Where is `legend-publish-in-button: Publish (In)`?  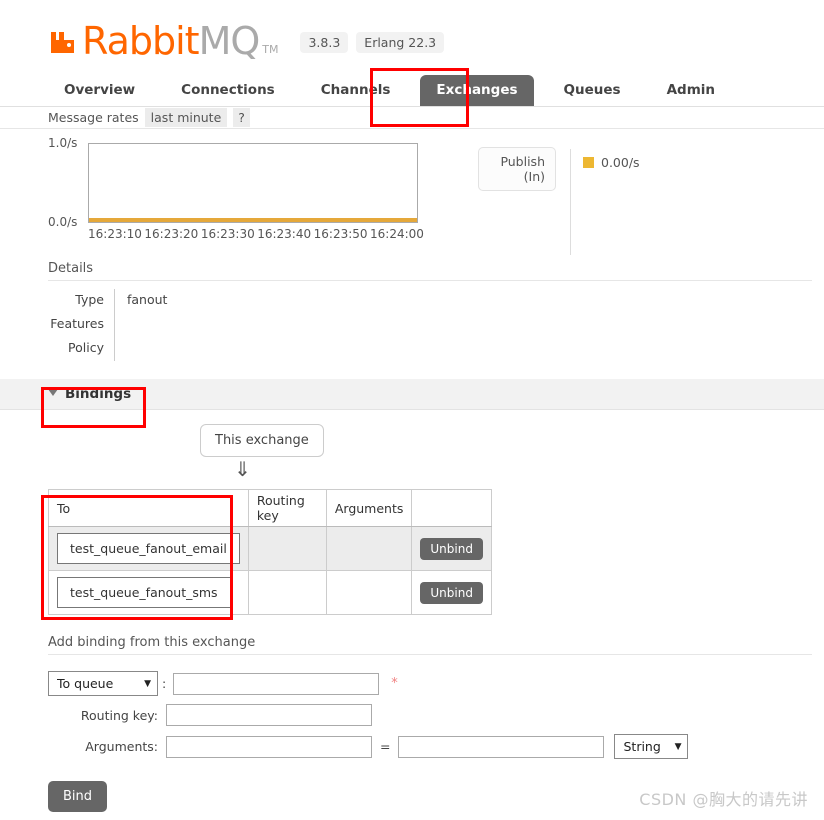 legend-publish-in-button: Publish (In) is located at coordinates (517, 169).